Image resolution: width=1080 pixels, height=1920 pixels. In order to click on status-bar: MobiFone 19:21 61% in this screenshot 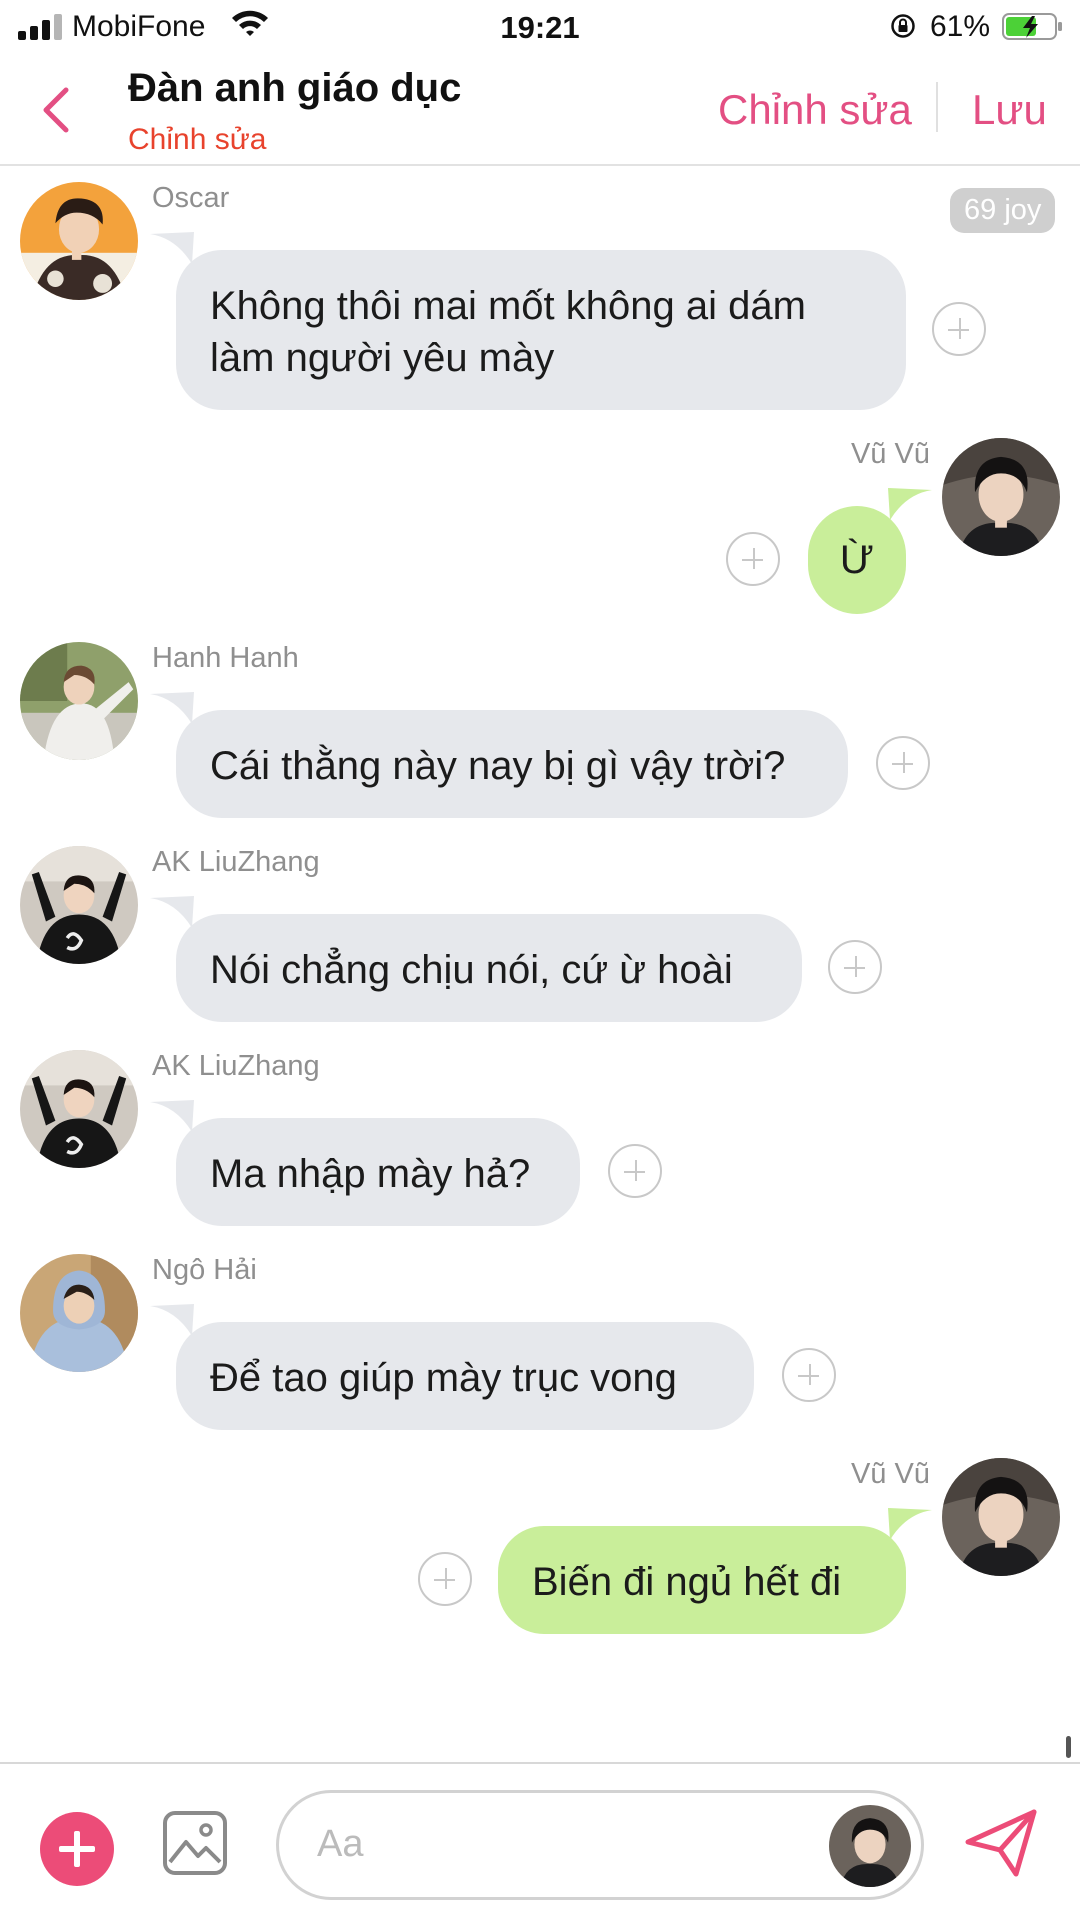, I will do `click(540, 28)`.